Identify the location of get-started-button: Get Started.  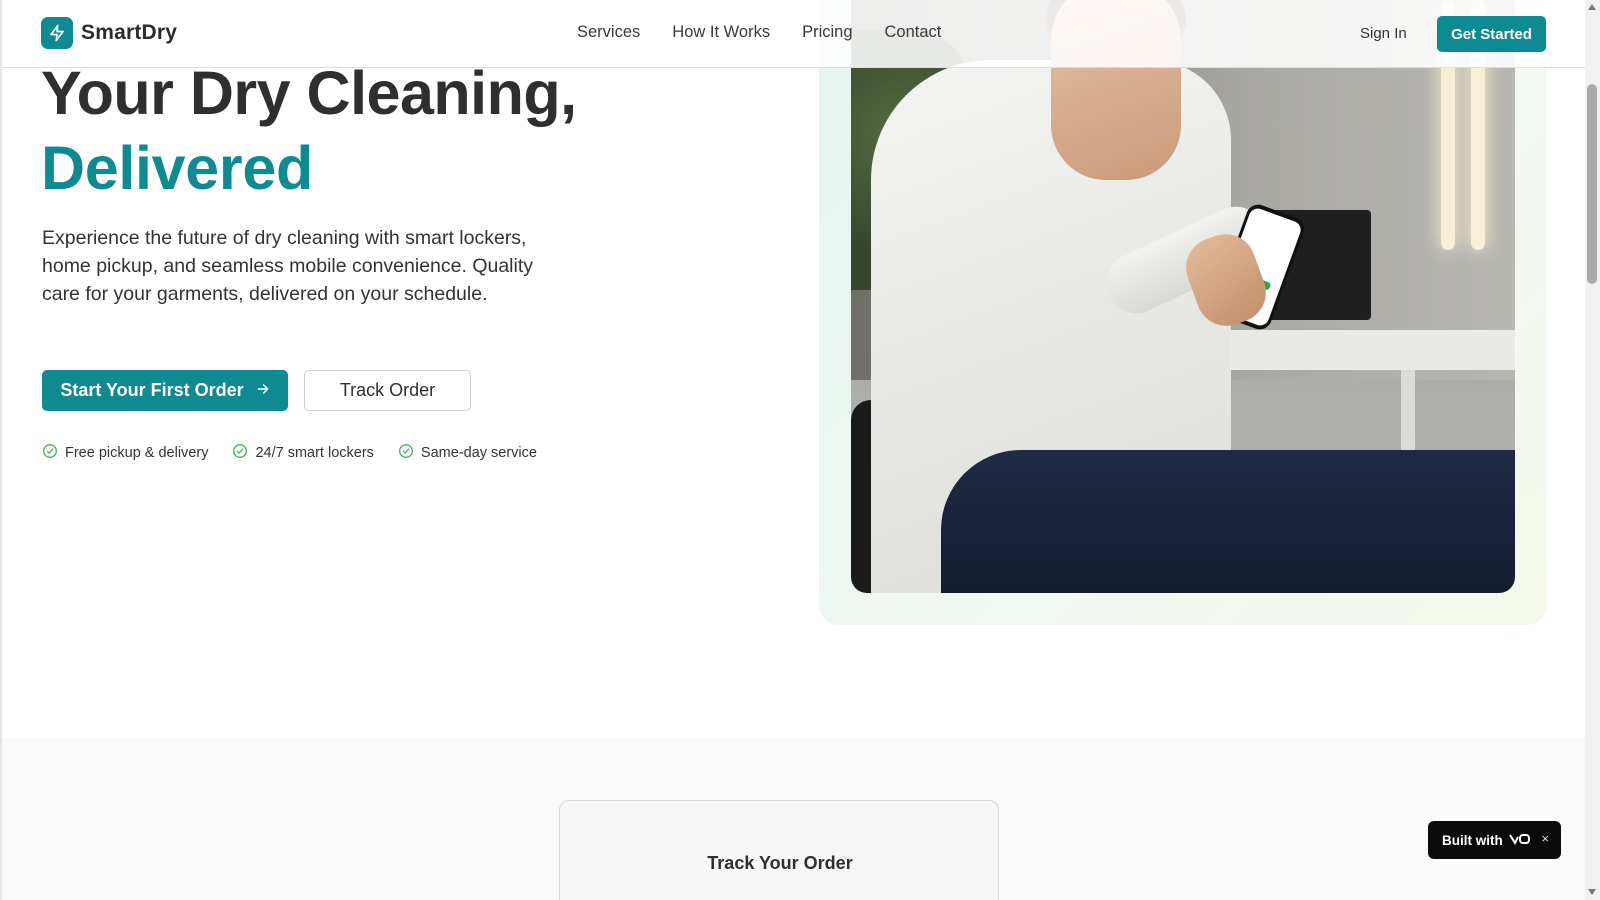
(1491, 34).